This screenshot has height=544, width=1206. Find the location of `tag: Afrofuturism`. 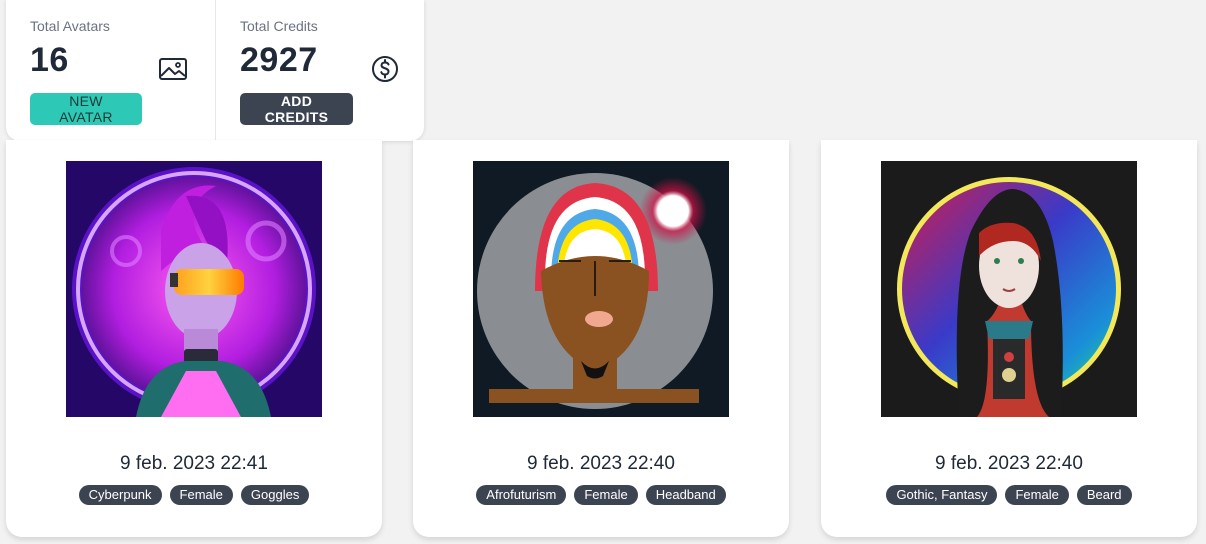

tag: Afrofuturism is located at coordinates (521, 495).